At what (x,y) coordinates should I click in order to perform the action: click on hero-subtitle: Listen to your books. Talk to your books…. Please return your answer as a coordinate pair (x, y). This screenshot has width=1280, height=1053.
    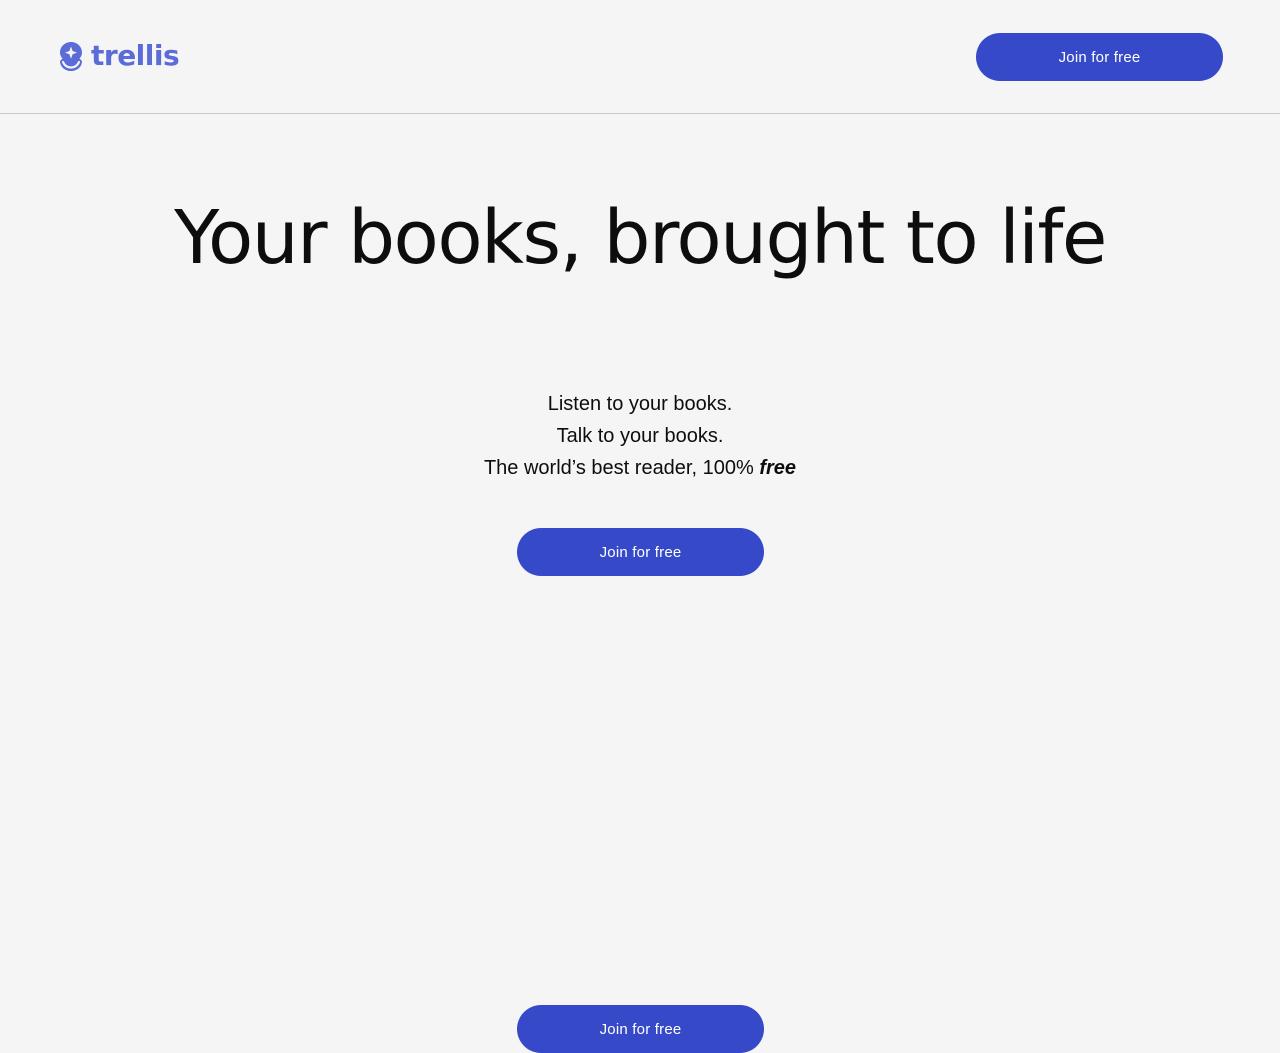
    Looking at the image, I should click on (640, 436).